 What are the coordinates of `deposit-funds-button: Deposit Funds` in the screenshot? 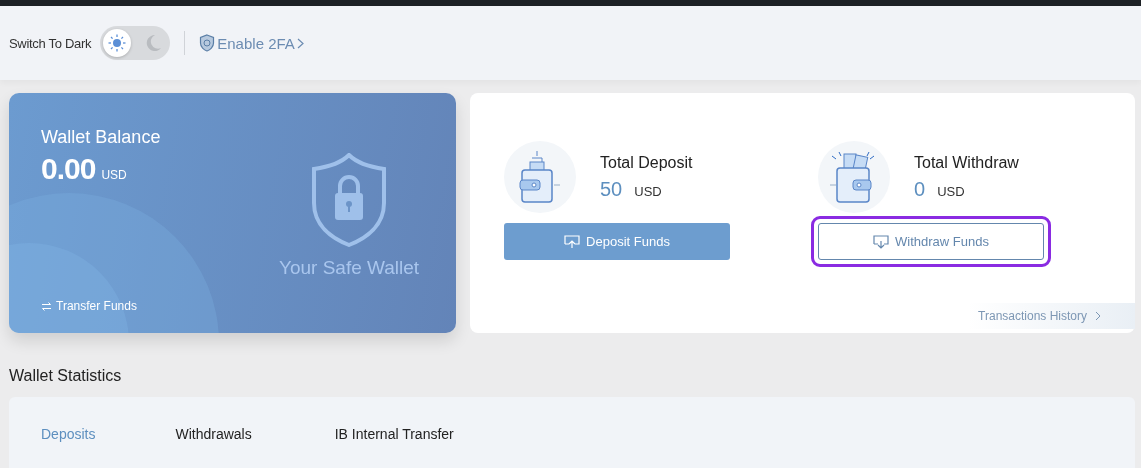 It's located at (617, 241).